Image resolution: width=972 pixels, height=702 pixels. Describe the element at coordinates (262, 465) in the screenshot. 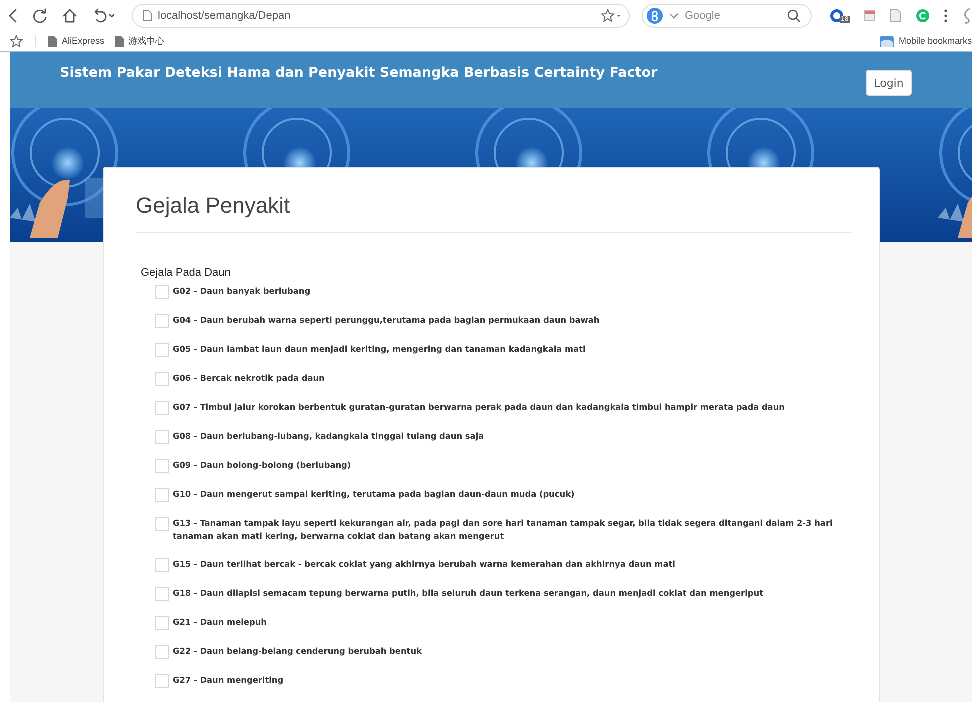

I see `symptom-label: G09 - Daun bolong-bolong (berlubang)` at that location.